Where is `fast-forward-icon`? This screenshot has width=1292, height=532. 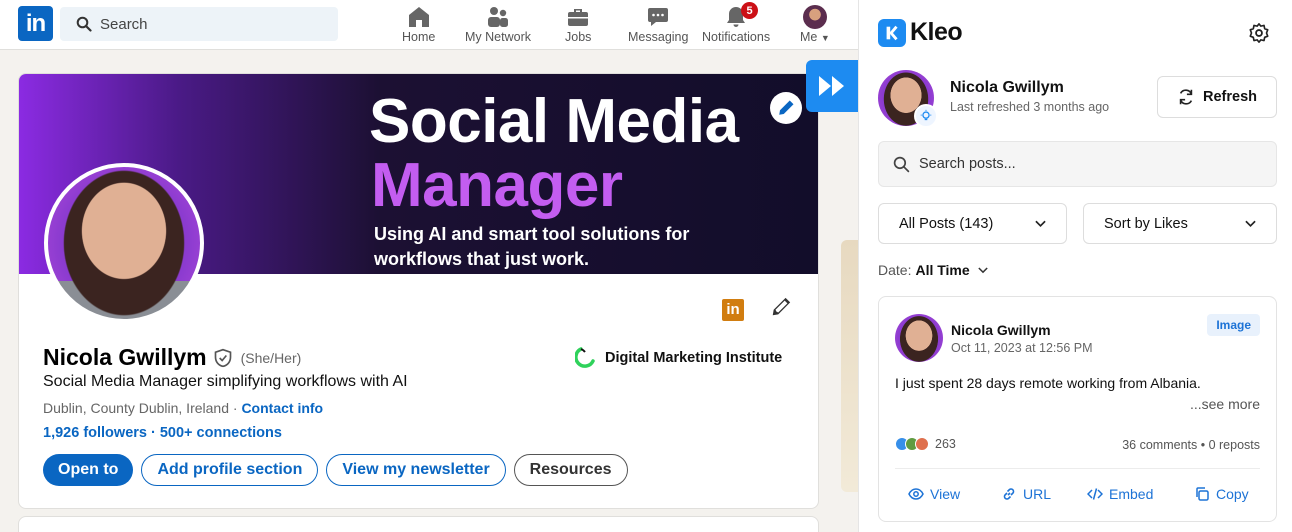
fast-forward-icon is located at coordinates (831, 86).